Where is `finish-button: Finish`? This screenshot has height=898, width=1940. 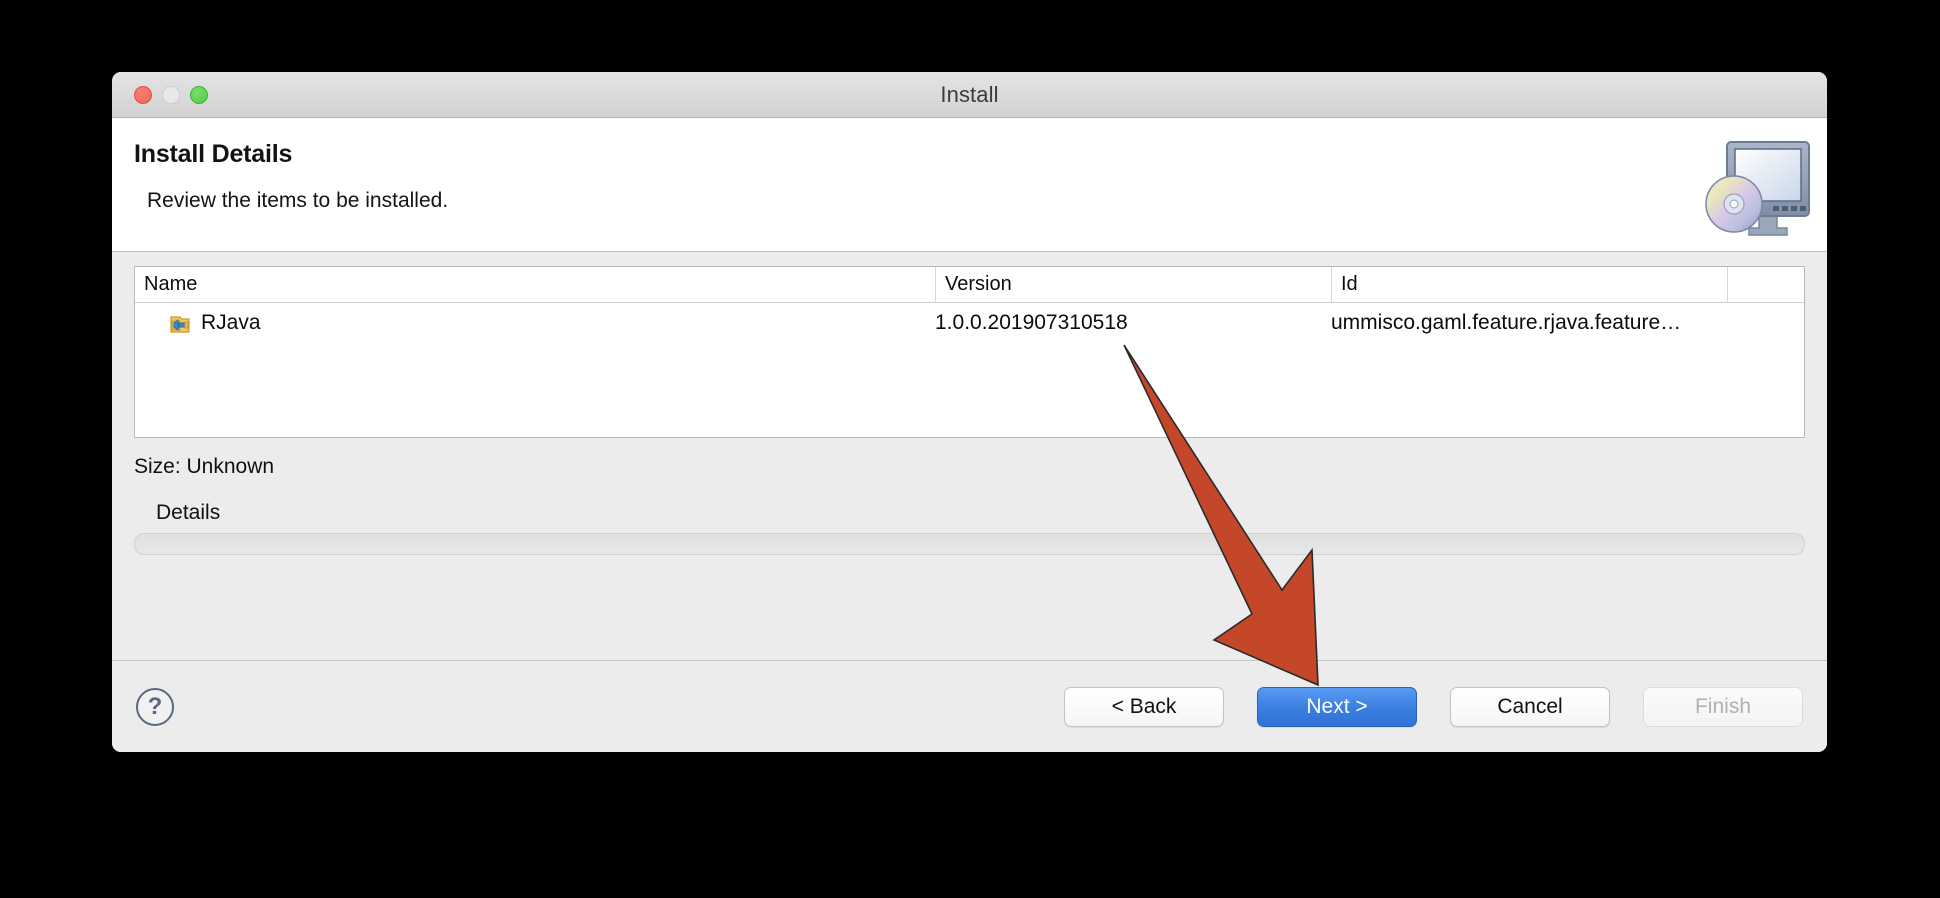 finish-button: Finish is located at coordinates (1723, 706).